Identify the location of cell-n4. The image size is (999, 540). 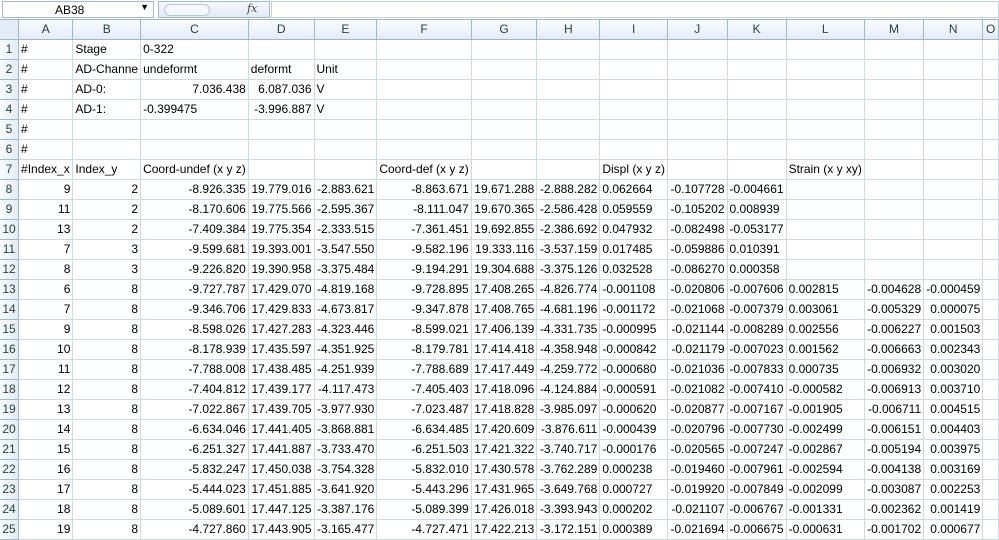
(953, 109).